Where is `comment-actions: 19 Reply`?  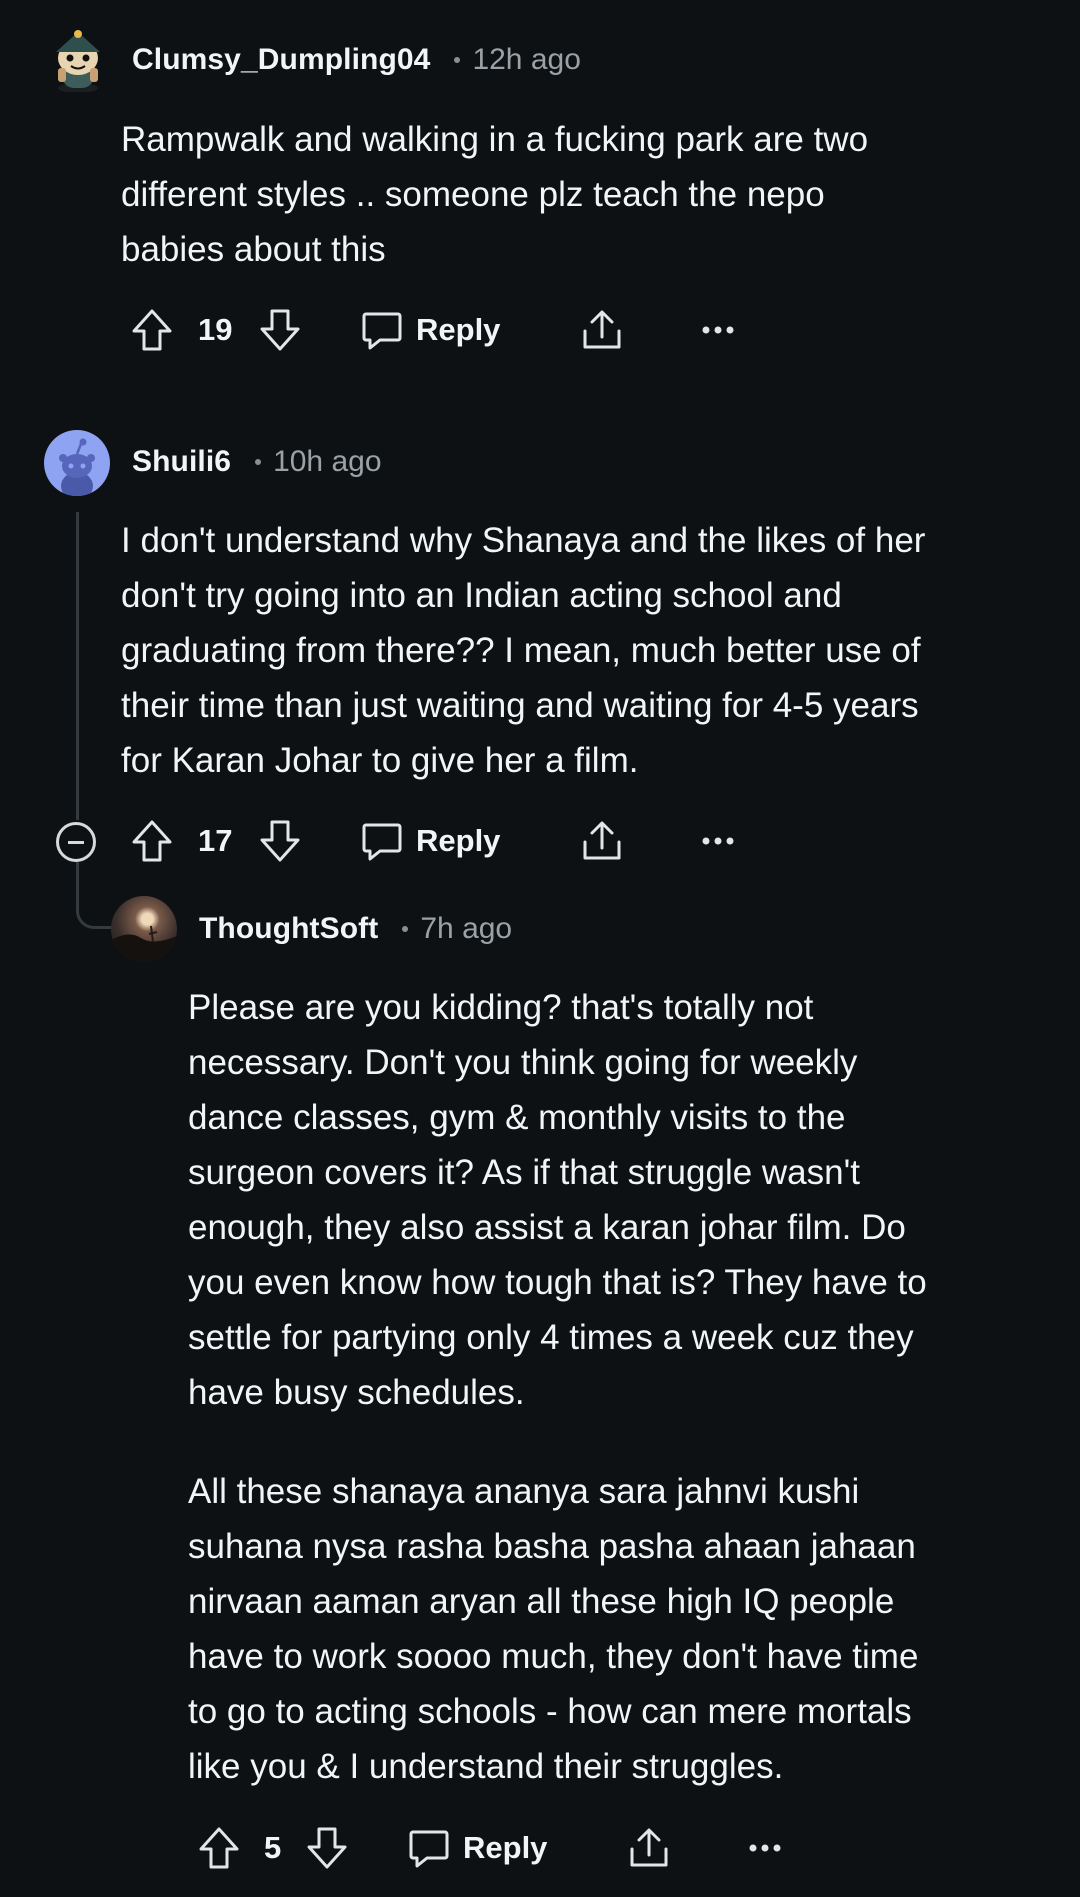
comment-actions: 19 Reply is located at coordinates (480, 330).